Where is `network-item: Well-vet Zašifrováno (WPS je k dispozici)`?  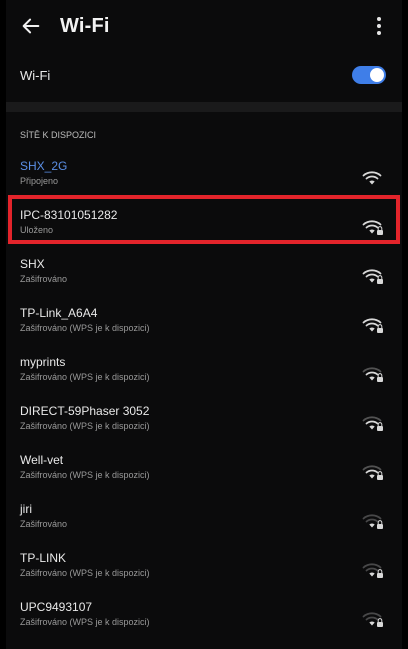
network-item: Well-vet Zašifrováno (WPS je k dispozici) is located at coordinates (204, 464).